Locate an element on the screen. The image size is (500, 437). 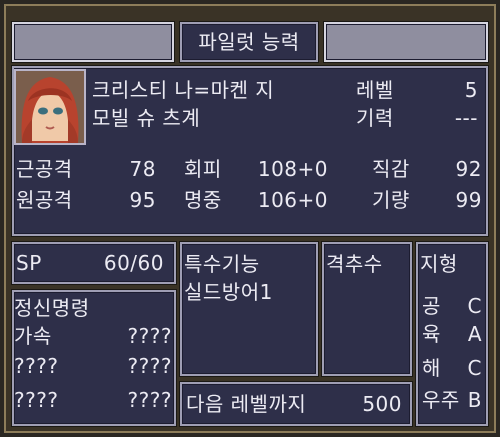
level-label: 레벨 is located at coordinates (375, 90).